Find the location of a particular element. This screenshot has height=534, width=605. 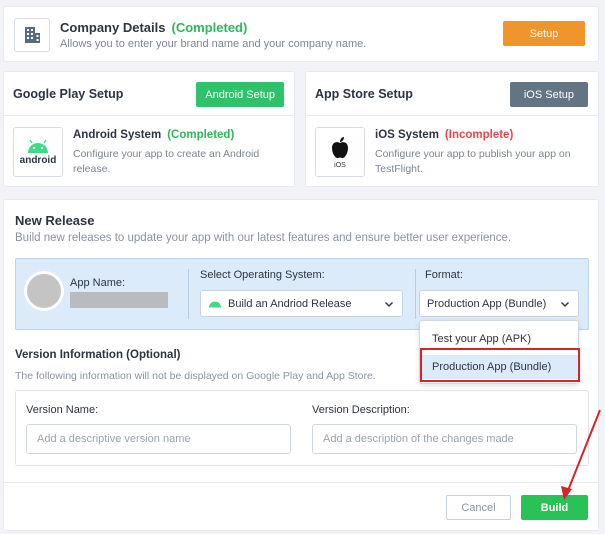

build-button: Build is located at coordinates (554, 507).